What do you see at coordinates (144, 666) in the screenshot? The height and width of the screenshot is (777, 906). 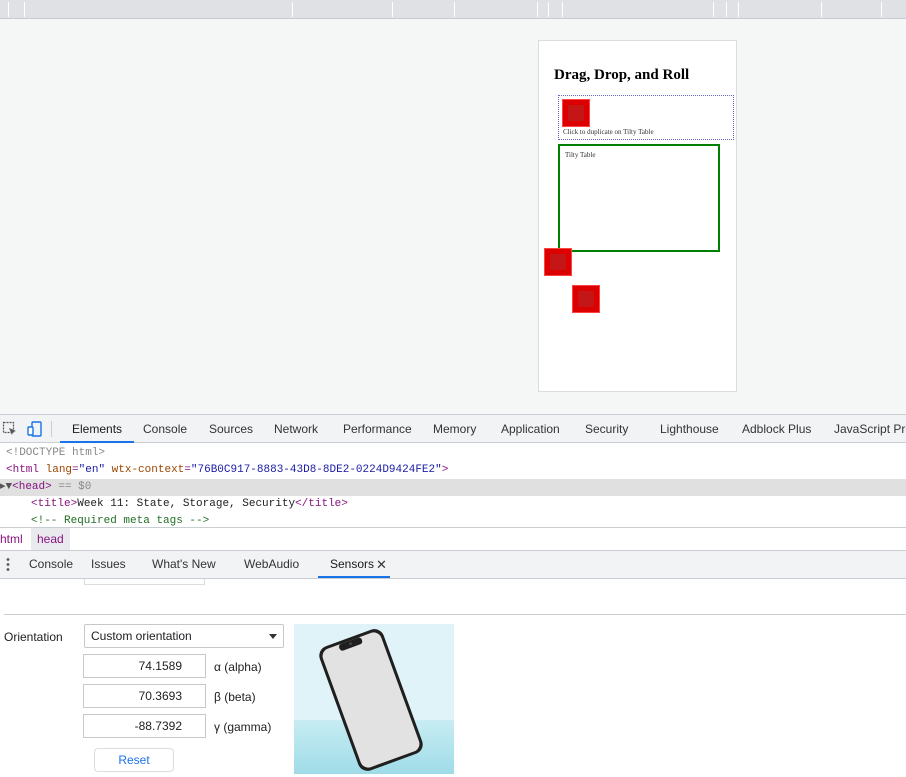 I see `alpha-input` at bounding box center [144, 666].